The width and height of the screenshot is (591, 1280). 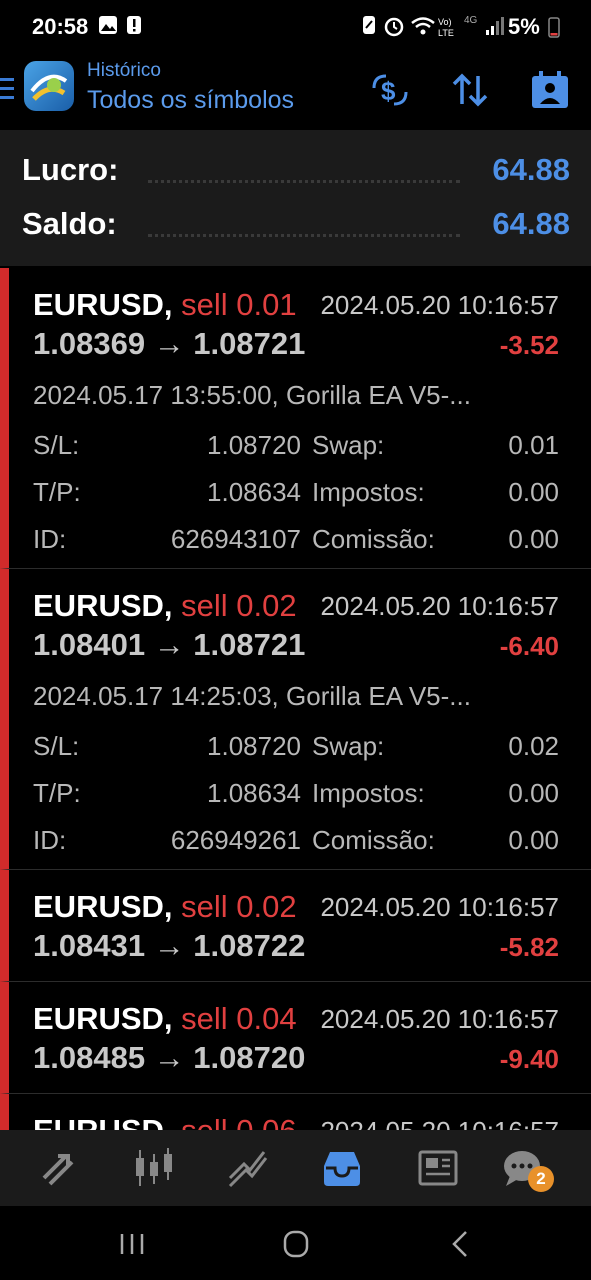 What do you see at coordinates (169, 945) in the screenshot?
I see `deal-prices: 1.08431 → 1.08722` at bounding box center [169, 945].